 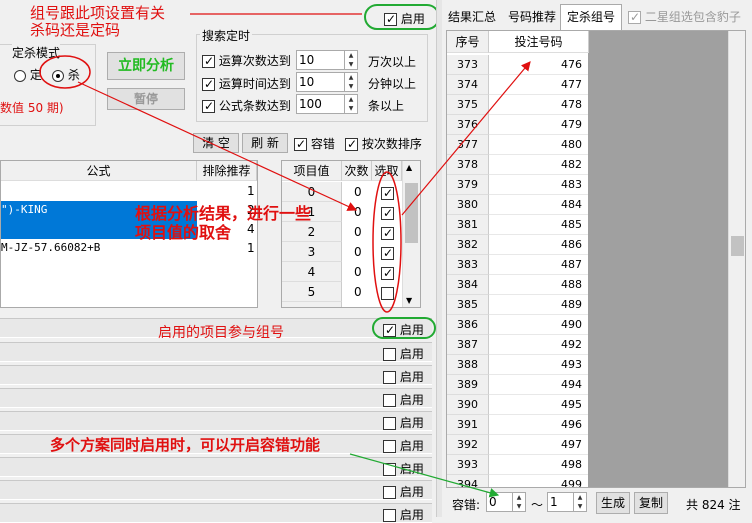 What do you see at coordinates (651, 503) in the screenshot?
I see `copy-button: 复制` at bounding box center [651, 503].